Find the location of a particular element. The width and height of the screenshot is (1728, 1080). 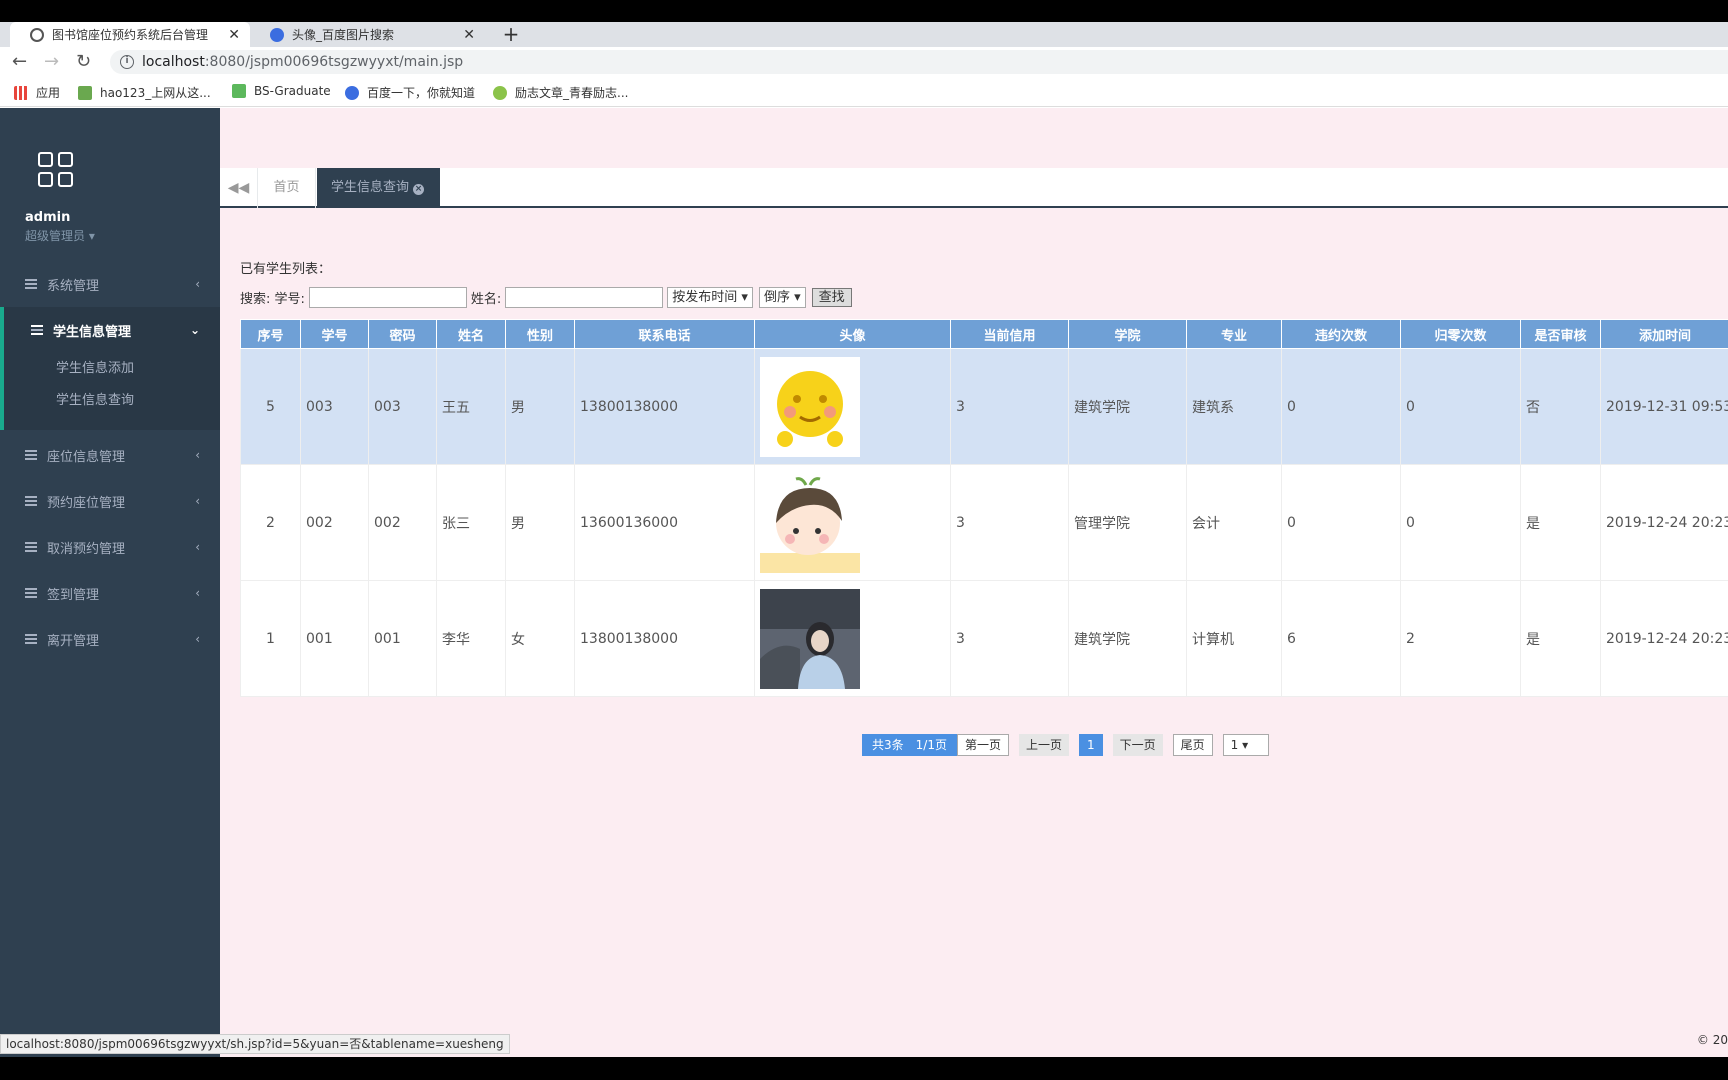

leaf-icon is located at coordinates (239, 91).